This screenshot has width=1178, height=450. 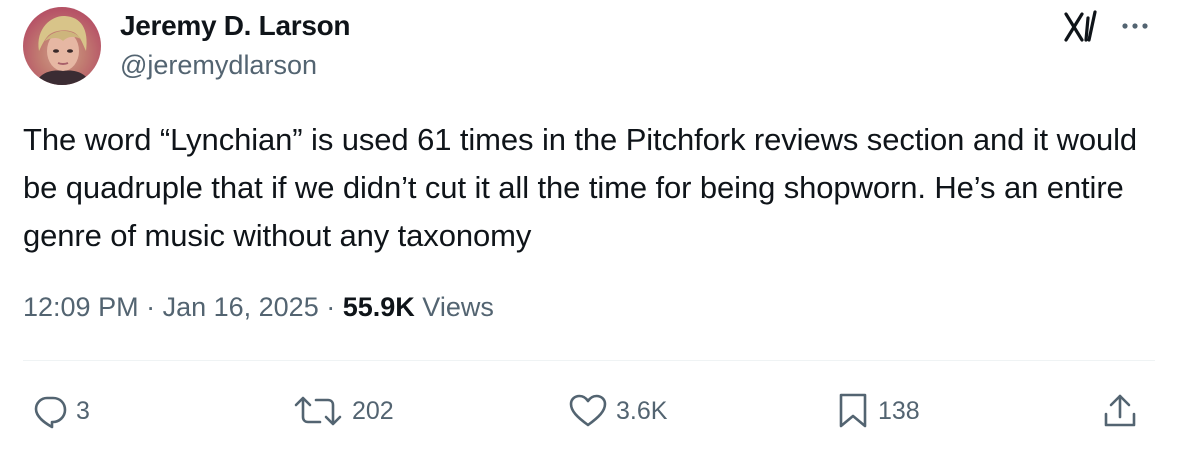 I want to click on reply-icon, so click(x=50, y=412).